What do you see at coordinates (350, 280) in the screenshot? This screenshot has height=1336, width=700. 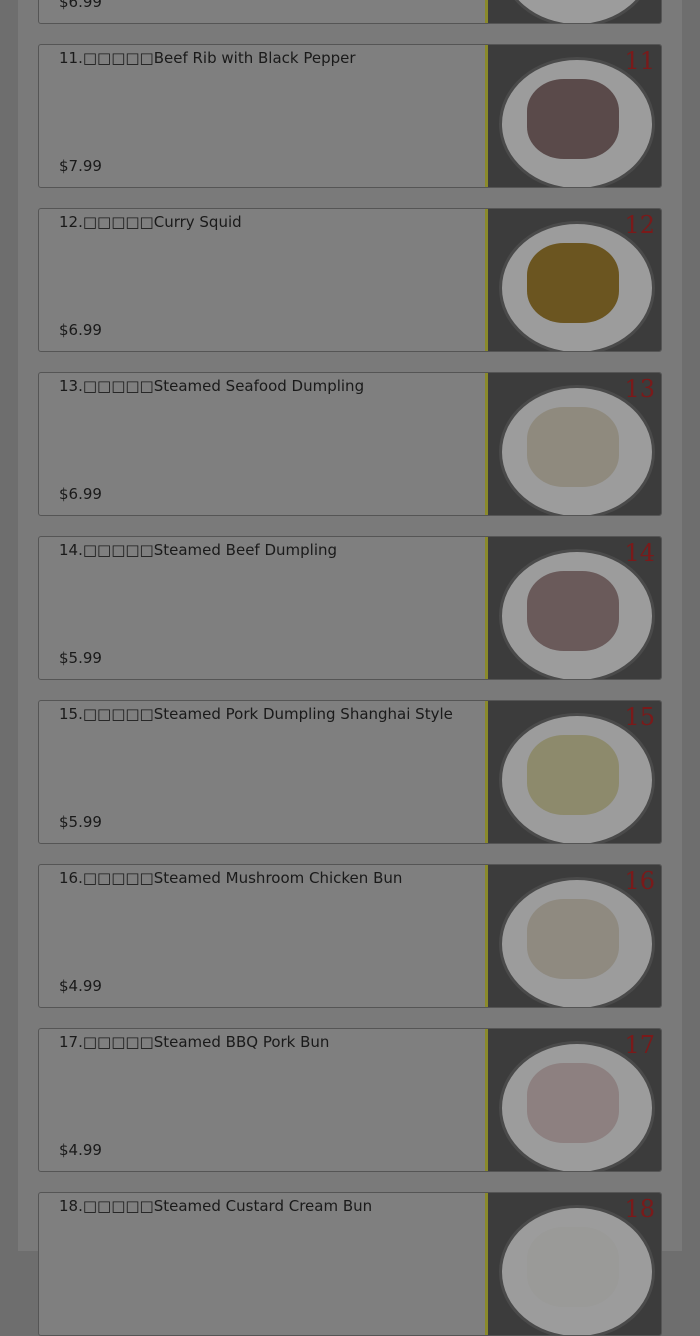 I see `menu-item-card: 12.□□□□□Curry Squid $6.99 12` at bounding box center [350, 280].